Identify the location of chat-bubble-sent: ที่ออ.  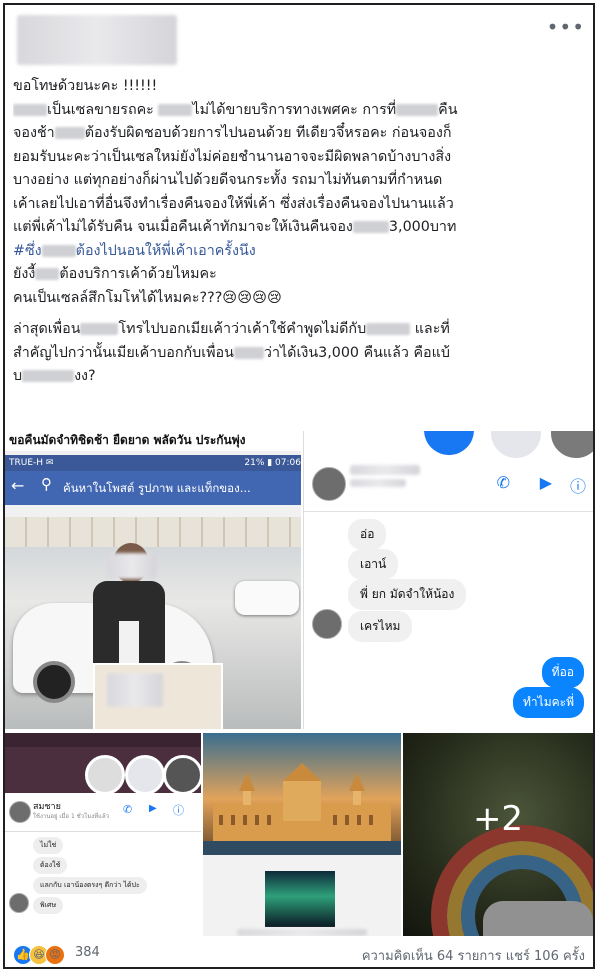
(562, 672).